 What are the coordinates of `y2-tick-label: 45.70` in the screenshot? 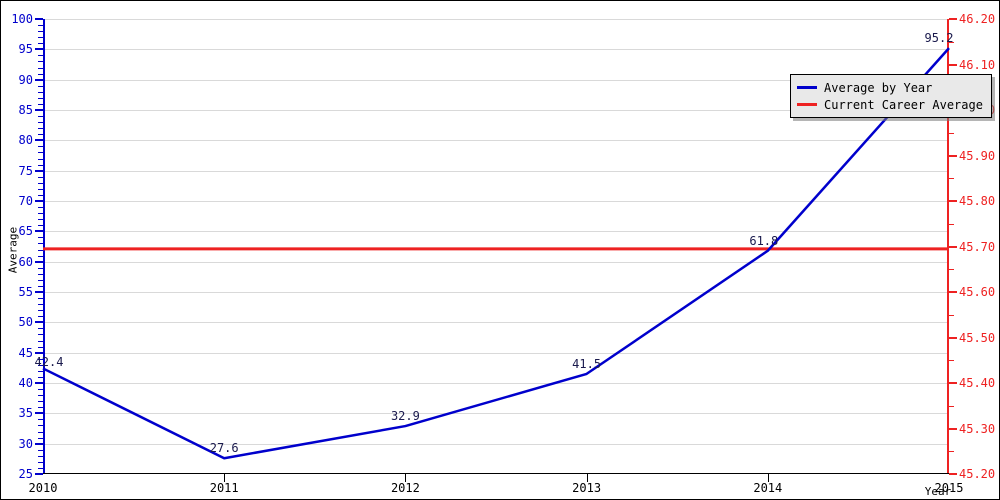 It's located at (977, 246).